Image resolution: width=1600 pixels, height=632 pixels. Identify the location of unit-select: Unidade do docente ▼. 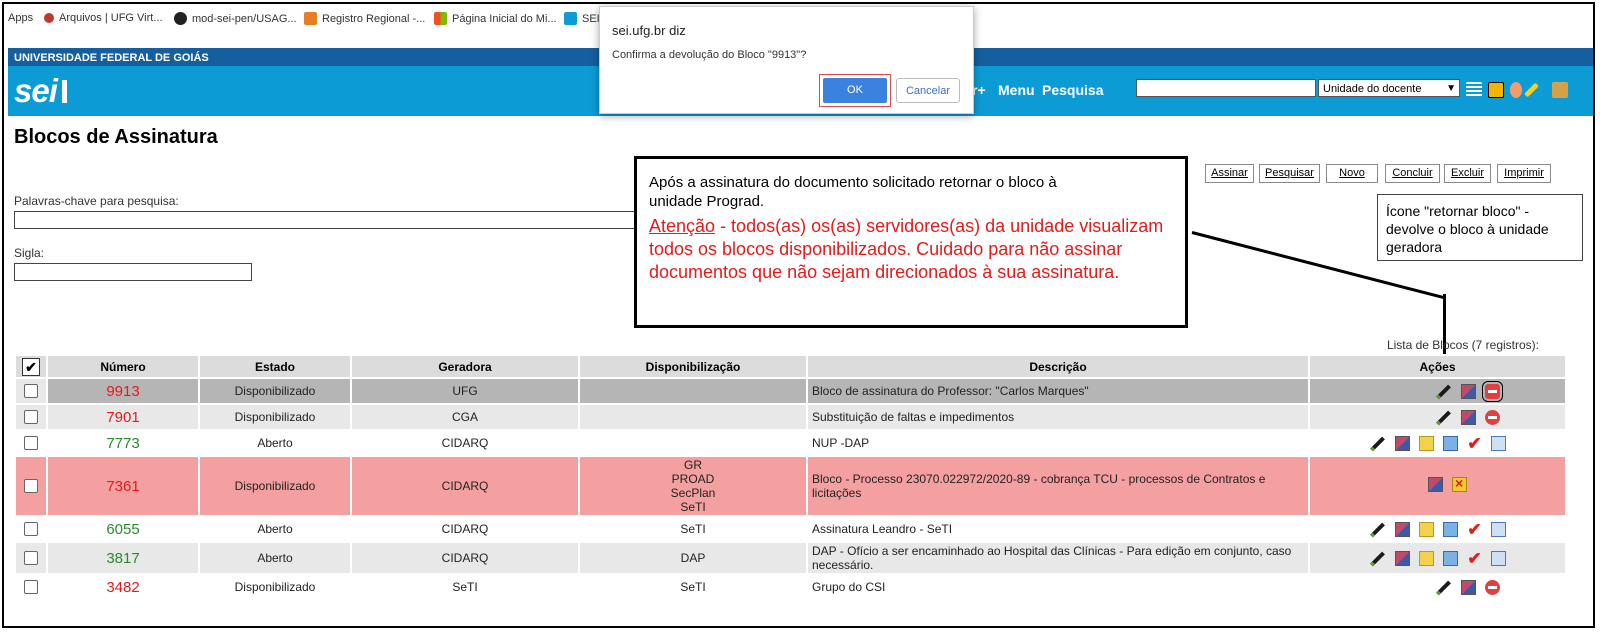
(1389, 88).